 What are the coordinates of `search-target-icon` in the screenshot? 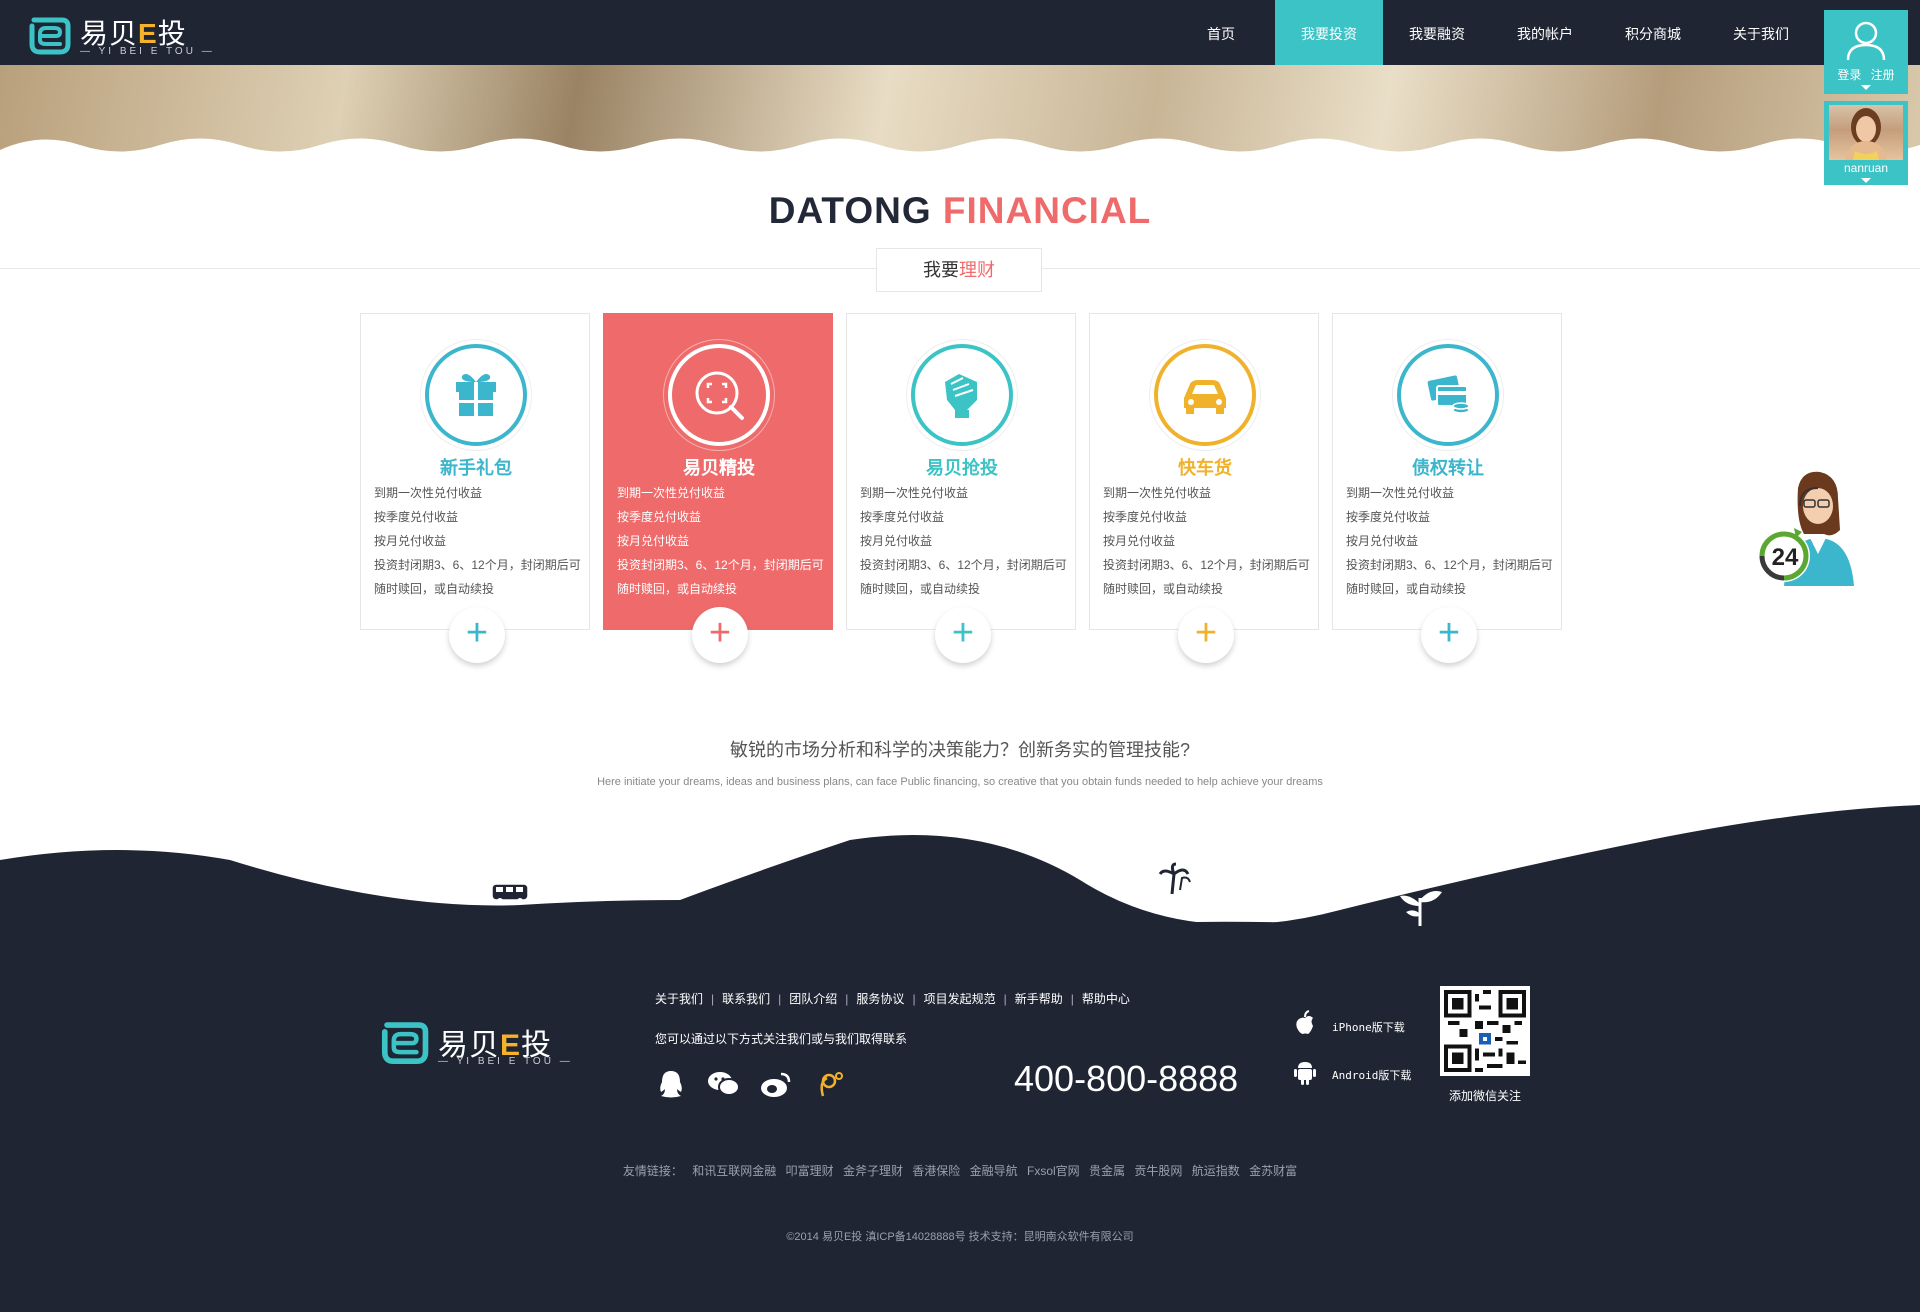 It's located at (719, 395).